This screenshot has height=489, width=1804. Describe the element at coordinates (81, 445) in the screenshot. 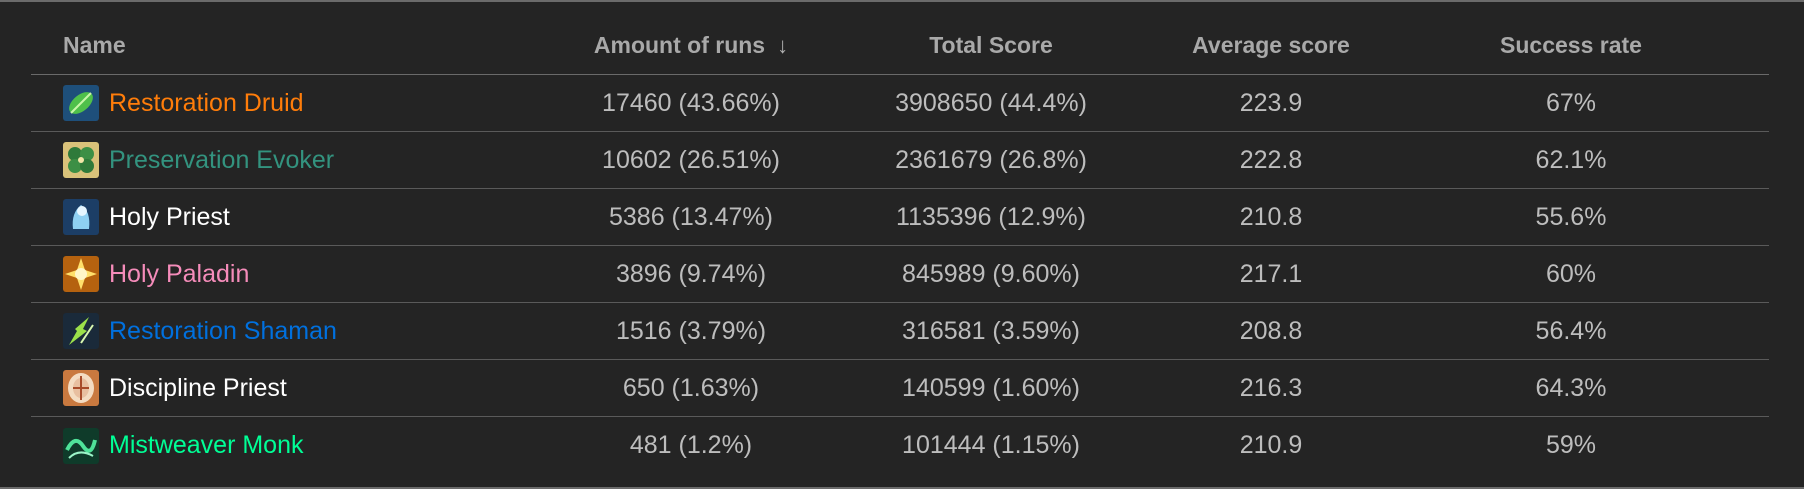

I see `mistweaver-monk-icon` at that location.